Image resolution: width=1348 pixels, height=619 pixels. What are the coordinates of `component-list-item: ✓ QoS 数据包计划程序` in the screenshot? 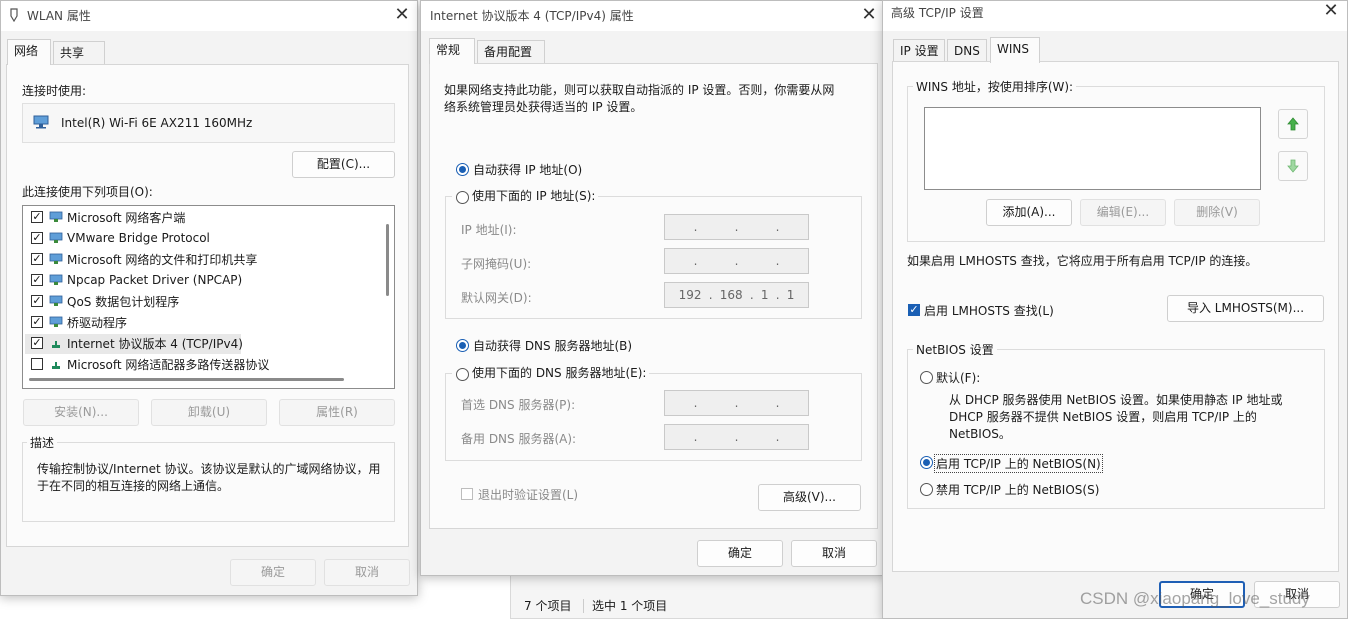 It's located at (203, 301).